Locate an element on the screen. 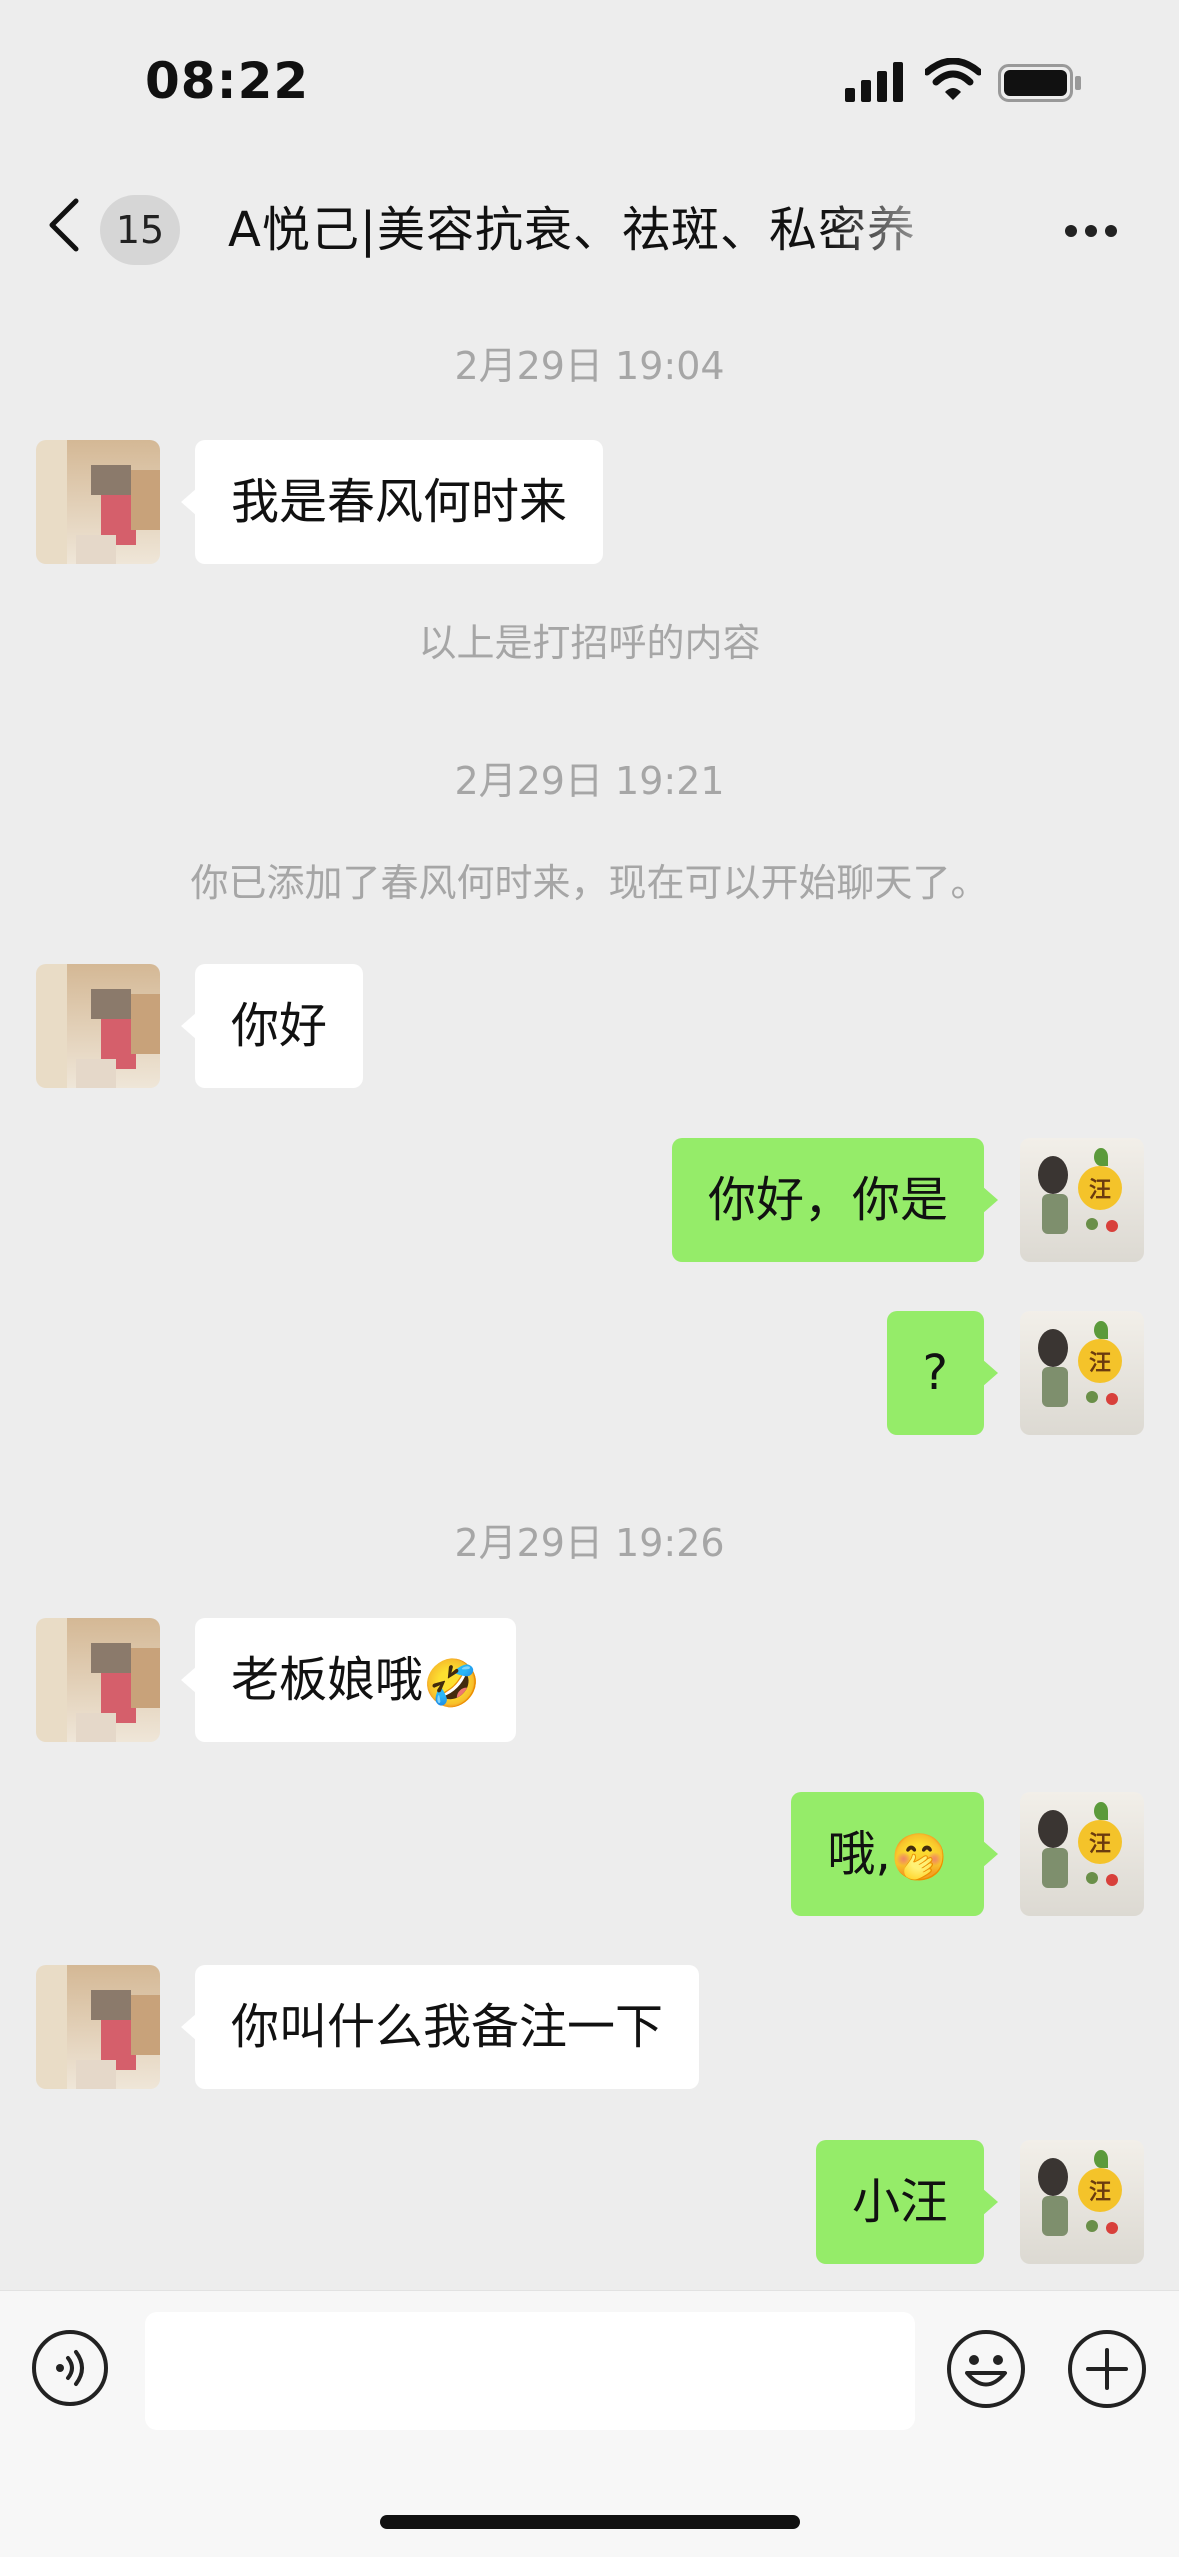 The width and height of the screenshot is (1179, 2557). outgoing-message: ? is located at coordinates (942, 1373).